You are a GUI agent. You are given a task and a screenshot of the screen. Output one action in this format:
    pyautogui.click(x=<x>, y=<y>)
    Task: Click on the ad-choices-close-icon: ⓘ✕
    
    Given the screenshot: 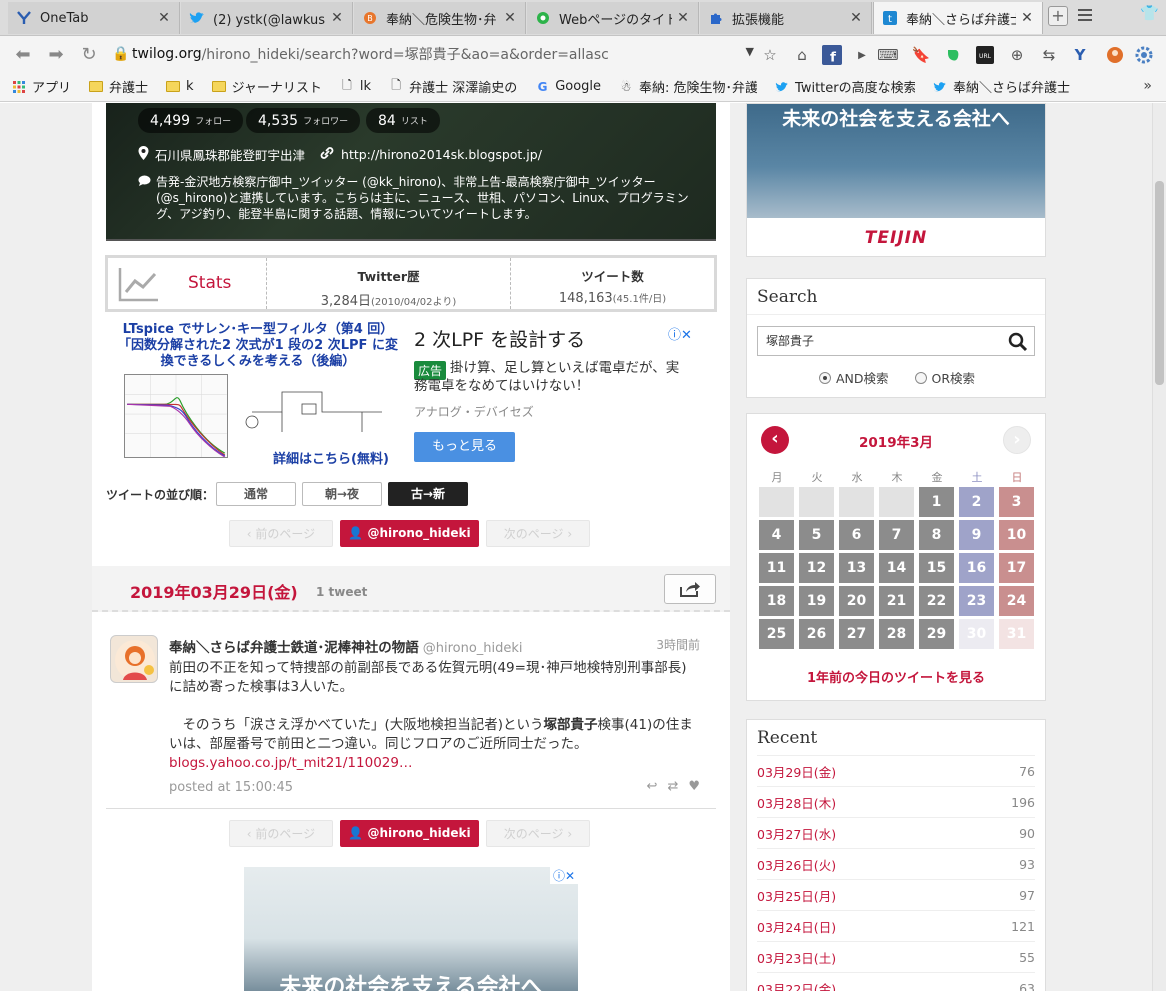 What is the action you would take?
    pyautogui.click(x=680, y=333)
    